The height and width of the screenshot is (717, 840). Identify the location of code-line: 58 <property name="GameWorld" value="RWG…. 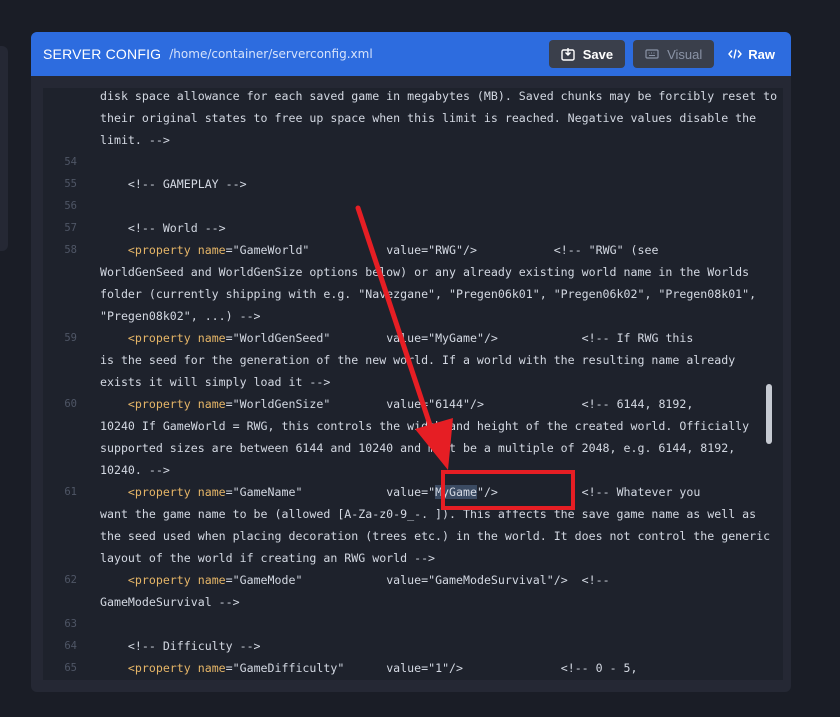
(413, 250).